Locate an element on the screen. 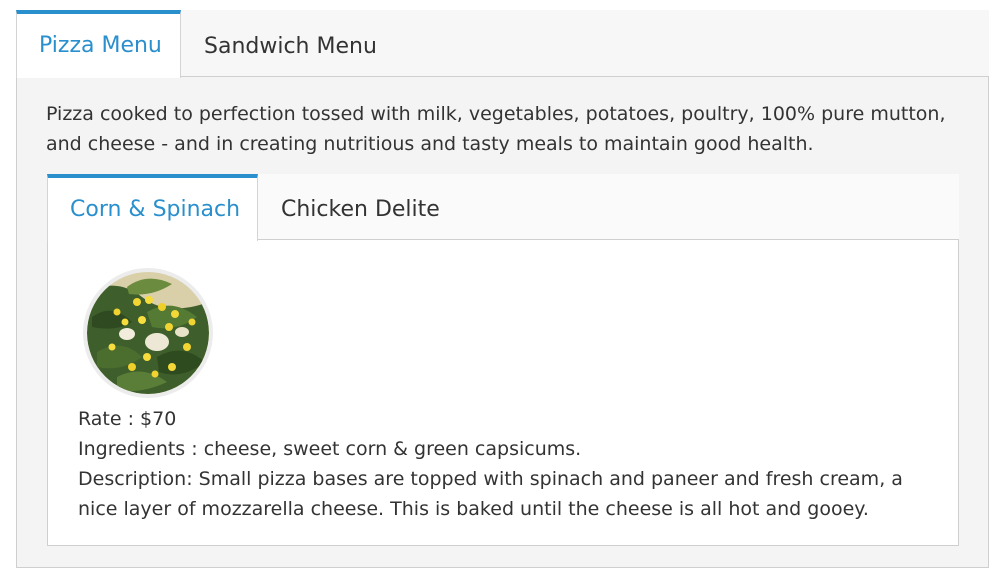 The height and width of the screenshot is (583, 1006). tab-chicken-delite: Chicken Delite is located at coordinates (360, 207).